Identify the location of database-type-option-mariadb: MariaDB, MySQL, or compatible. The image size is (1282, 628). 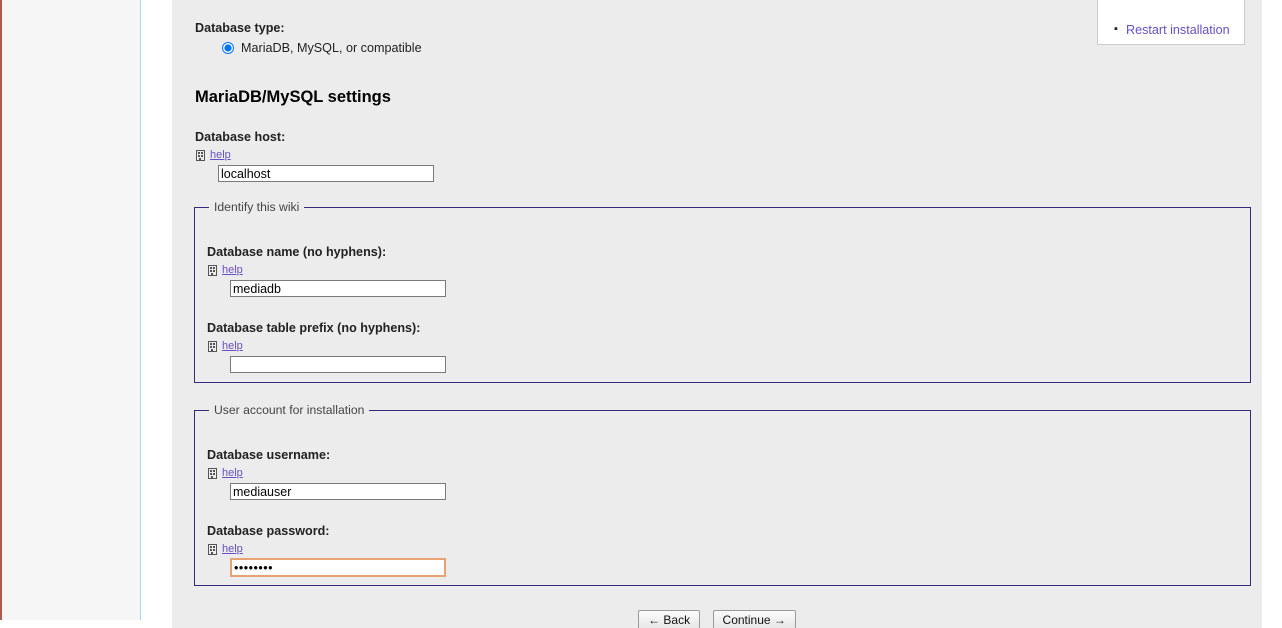
(322, 48).